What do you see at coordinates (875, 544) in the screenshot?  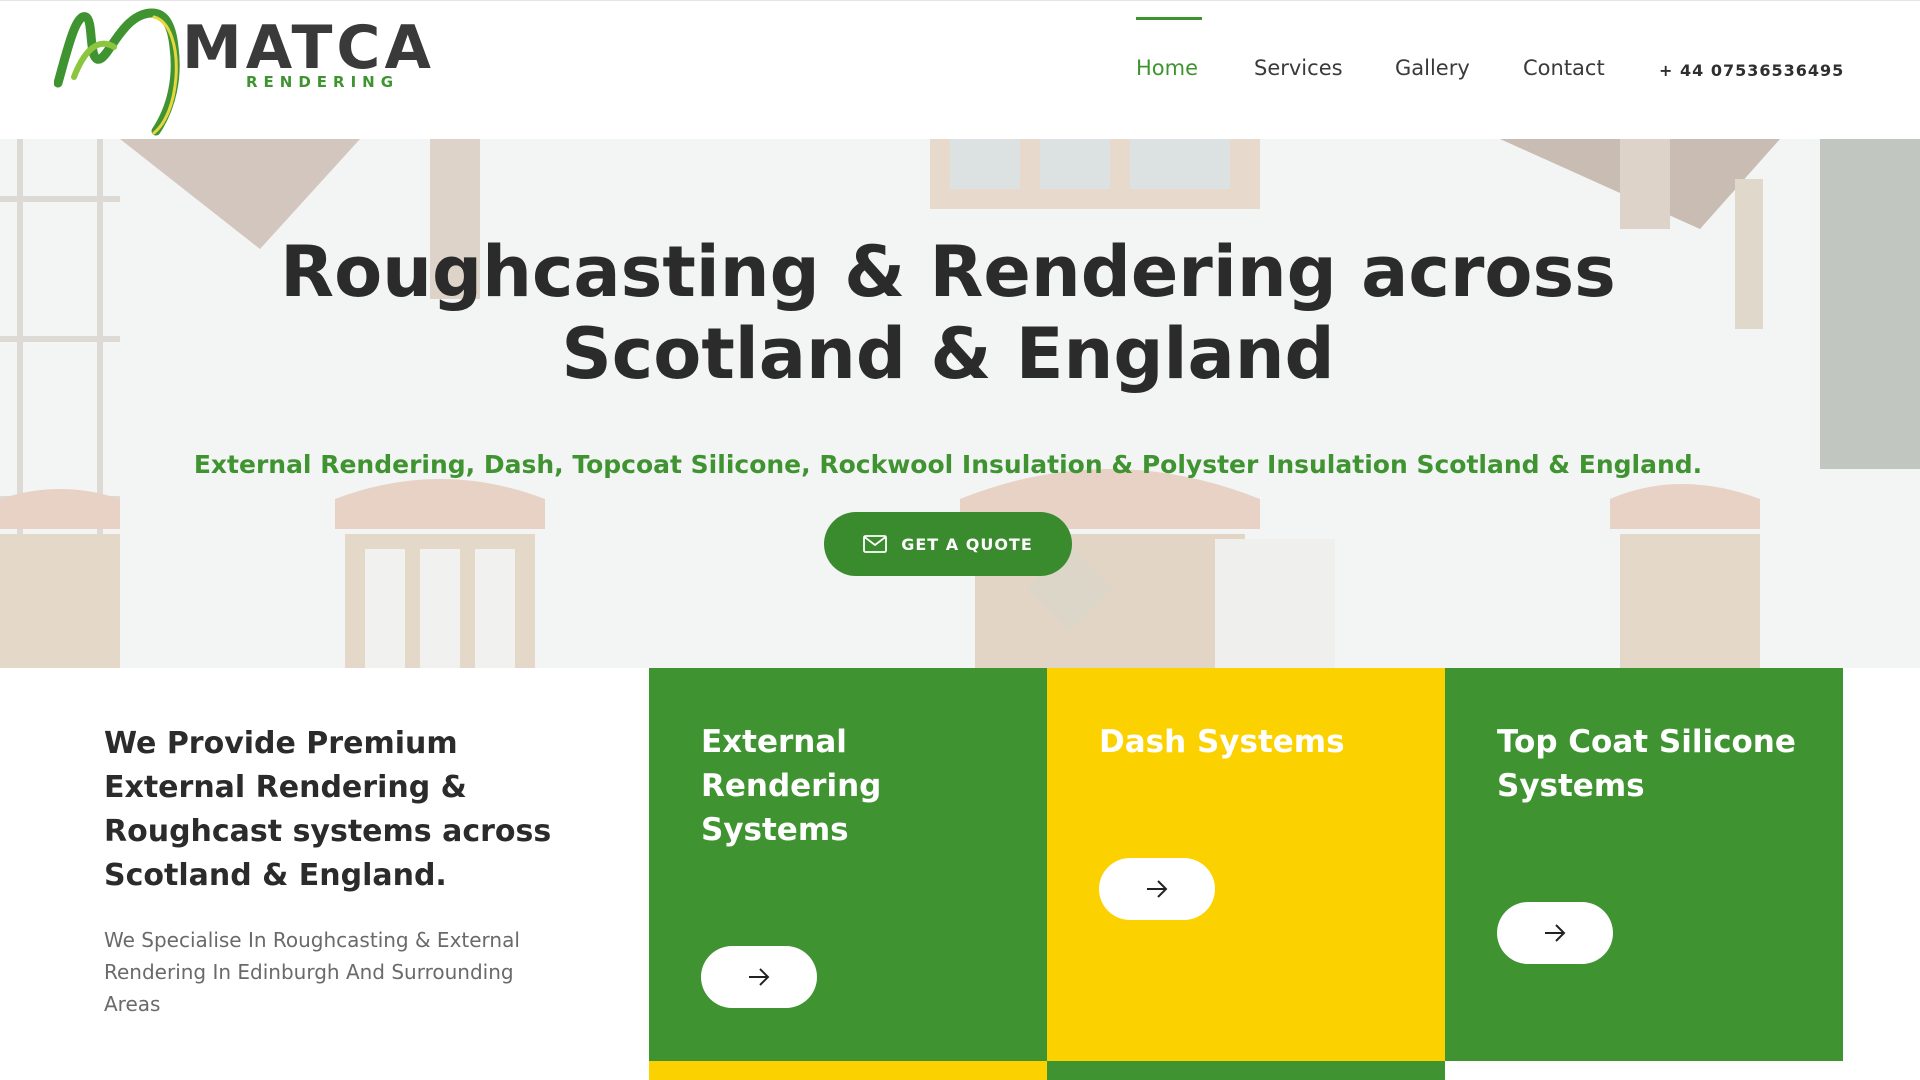 I see `envelope-icon` at bounding box center [875, 544].